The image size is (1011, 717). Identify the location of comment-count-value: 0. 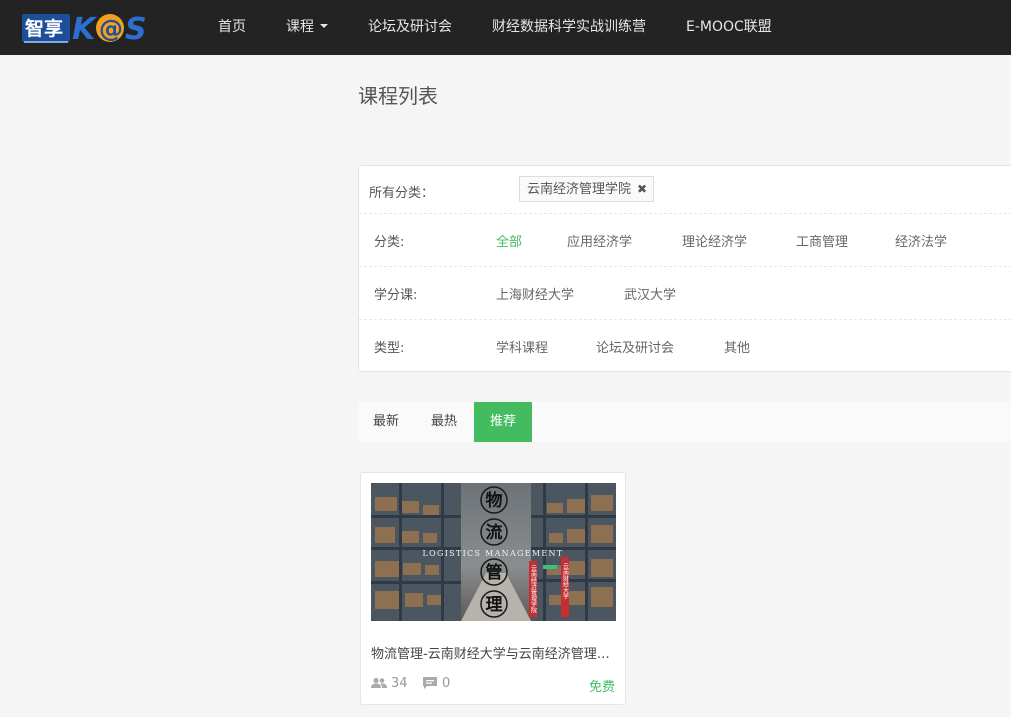
(446, 683).